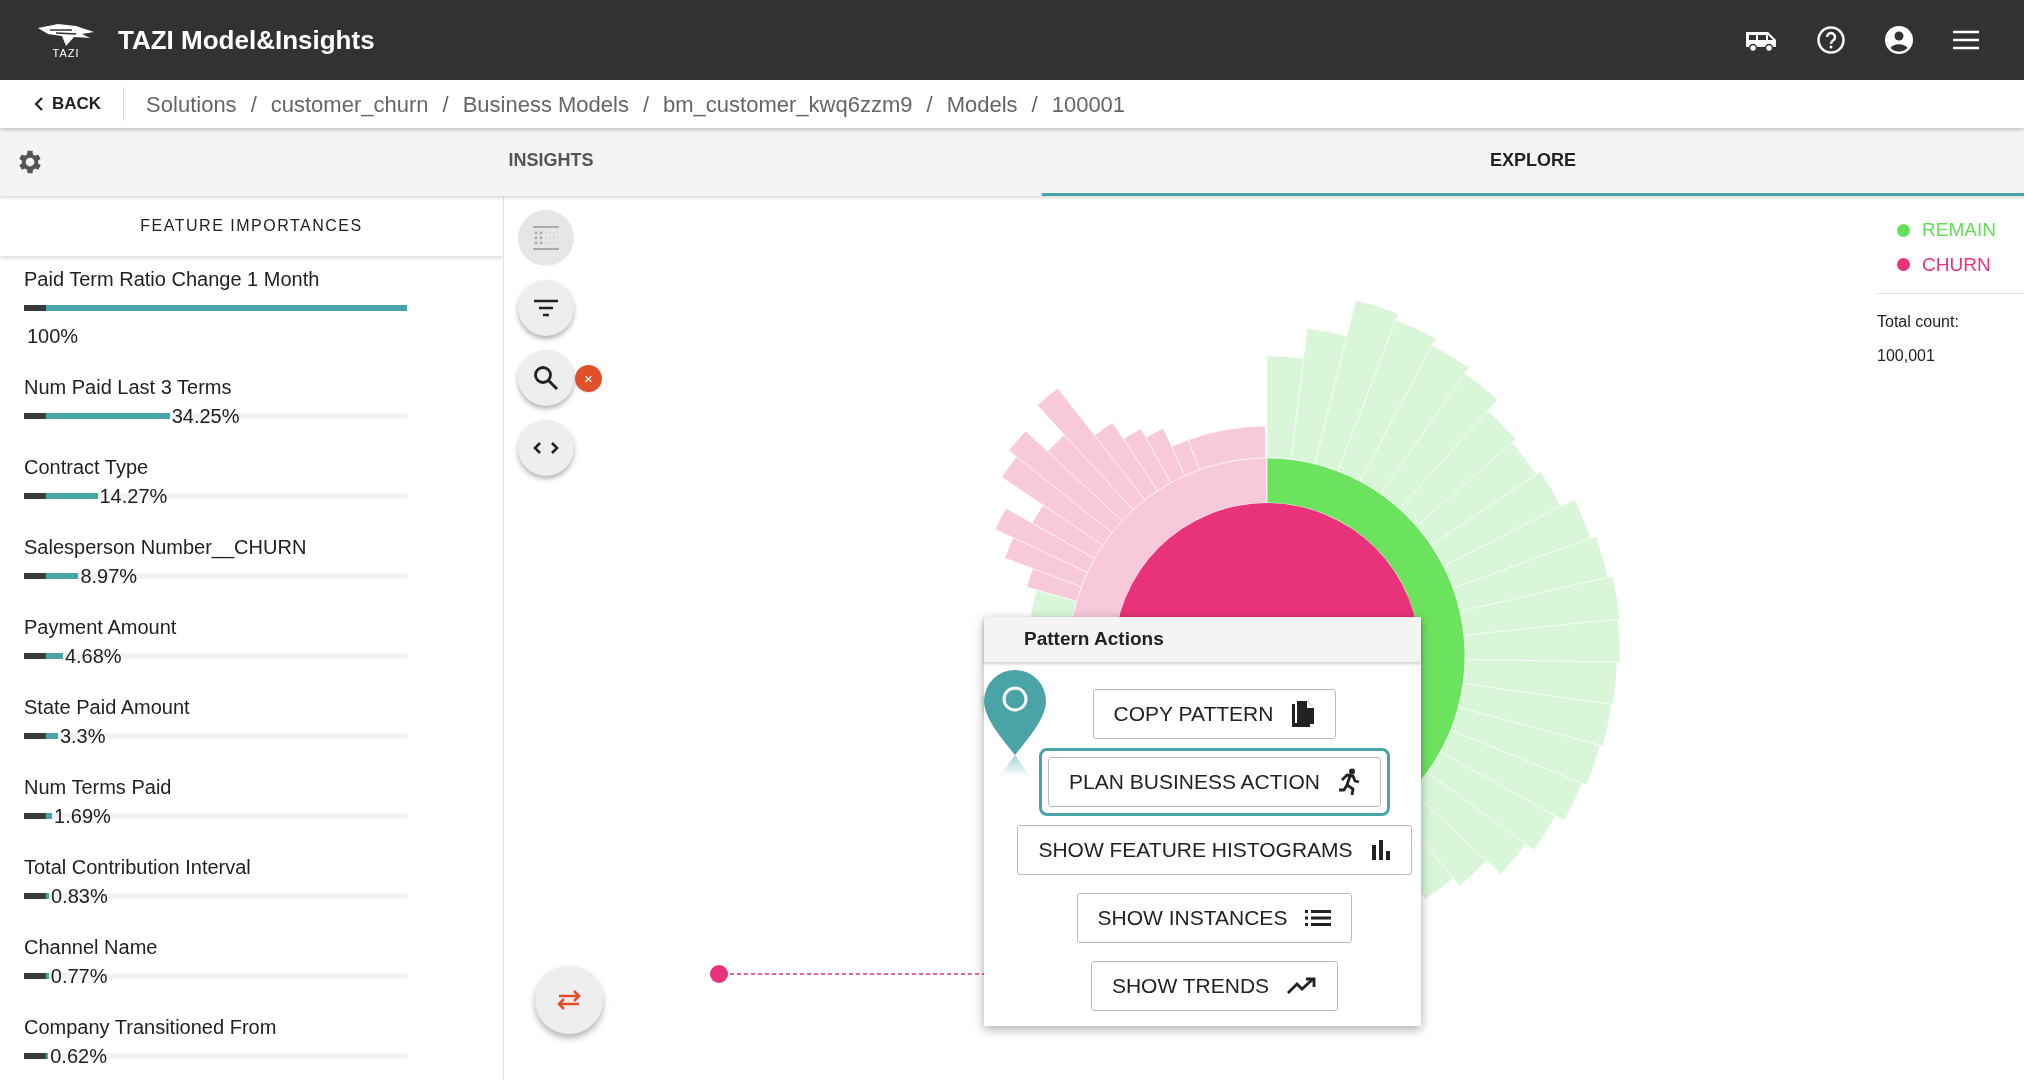 This screenshot has width=2024, height=1080. What do you see at coordinates (1956, 264) in the screenshot?
I see `legend-label: CHURN` at bounding box center [1956, 264].